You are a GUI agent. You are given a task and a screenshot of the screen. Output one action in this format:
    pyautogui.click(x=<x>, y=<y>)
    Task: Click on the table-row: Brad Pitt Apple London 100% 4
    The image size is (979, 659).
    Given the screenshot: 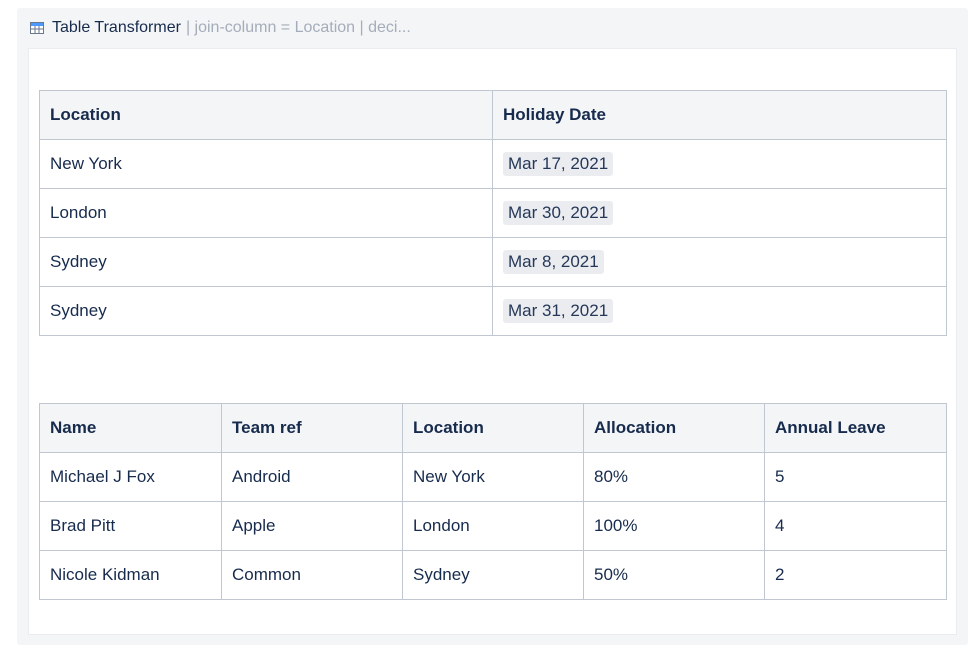 What is the action you would take?
    pyautogui.click(x=493, y=526)
    